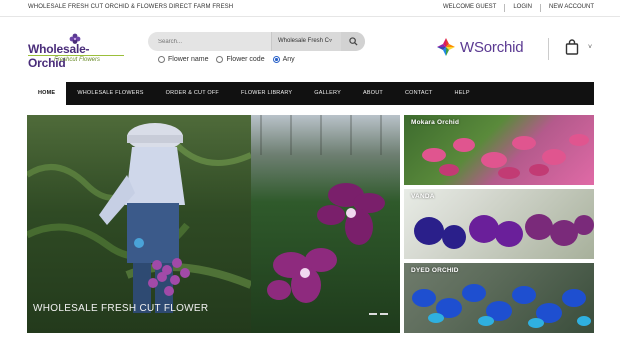 The width and height of the screenshot is (620, 343). I want to click on radio-flower-name, so click(161, 59).